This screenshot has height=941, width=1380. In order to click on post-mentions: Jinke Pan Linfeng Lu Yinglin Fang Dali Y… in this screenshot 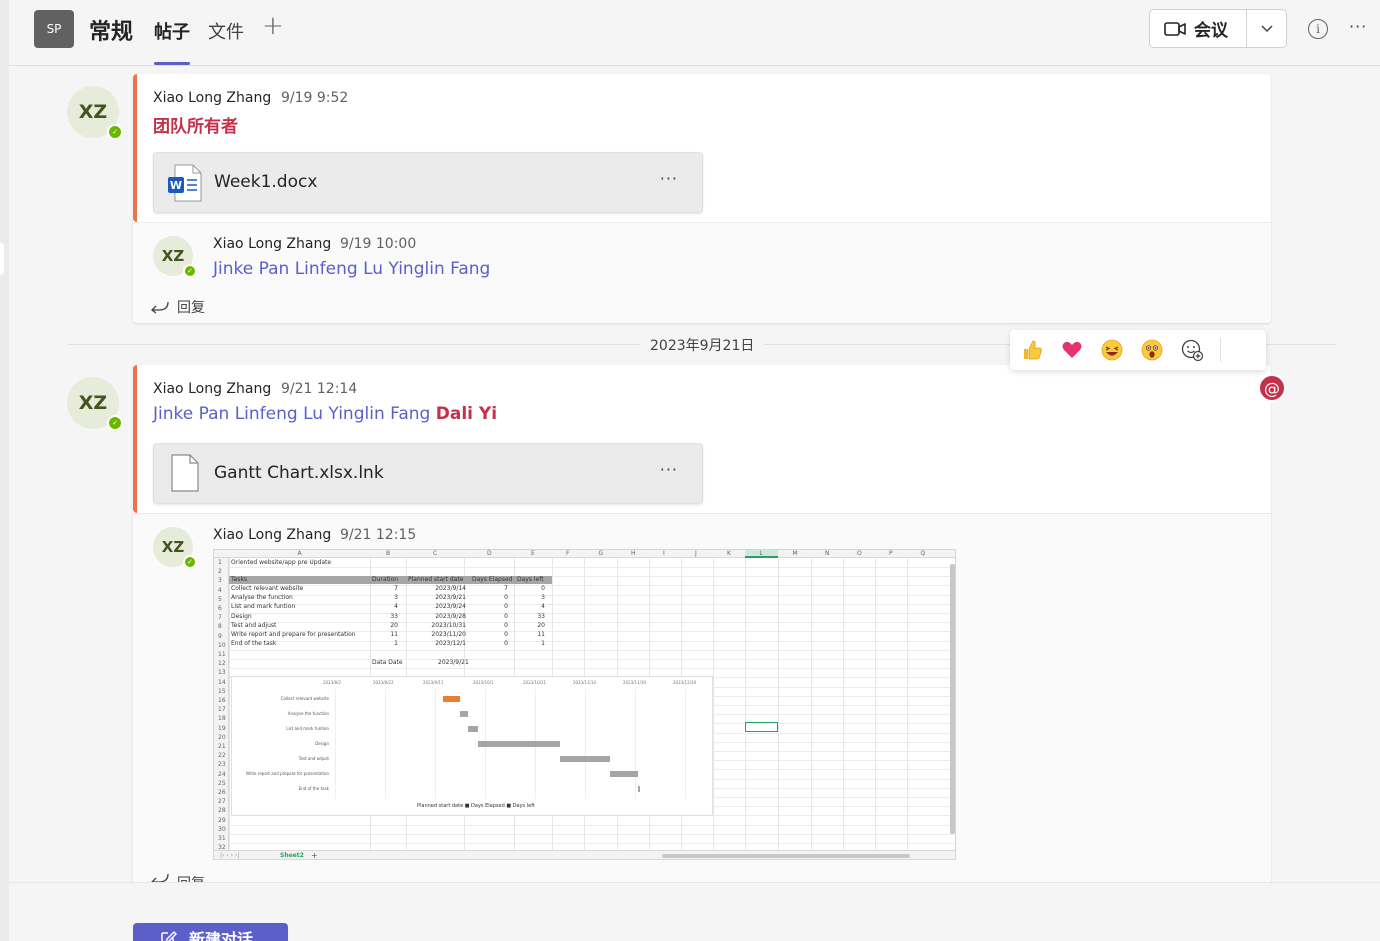, I will do `click(325, 414)`.